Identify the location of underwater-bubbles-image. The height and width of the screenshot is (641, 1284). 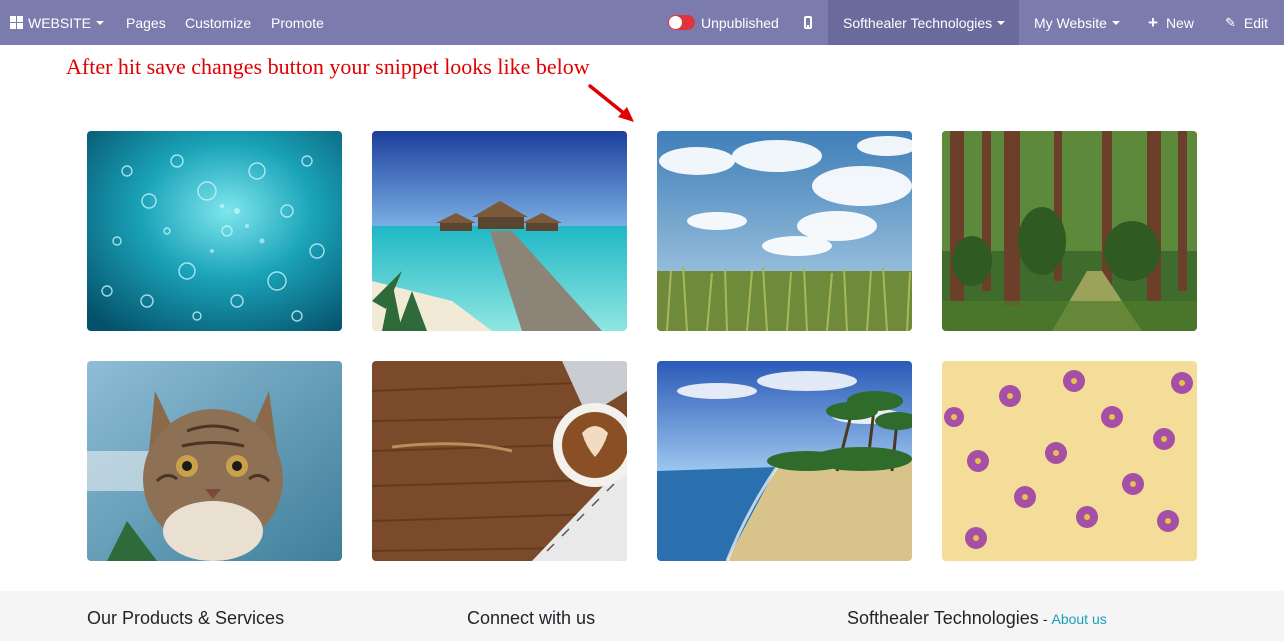
(214, 231).